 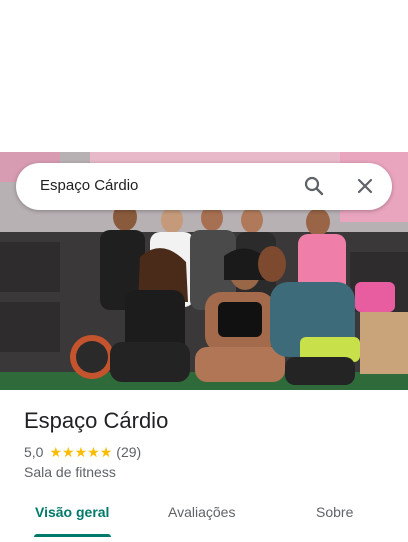 I want to click on rating-value: 5,0, so click(x=34, y=452).